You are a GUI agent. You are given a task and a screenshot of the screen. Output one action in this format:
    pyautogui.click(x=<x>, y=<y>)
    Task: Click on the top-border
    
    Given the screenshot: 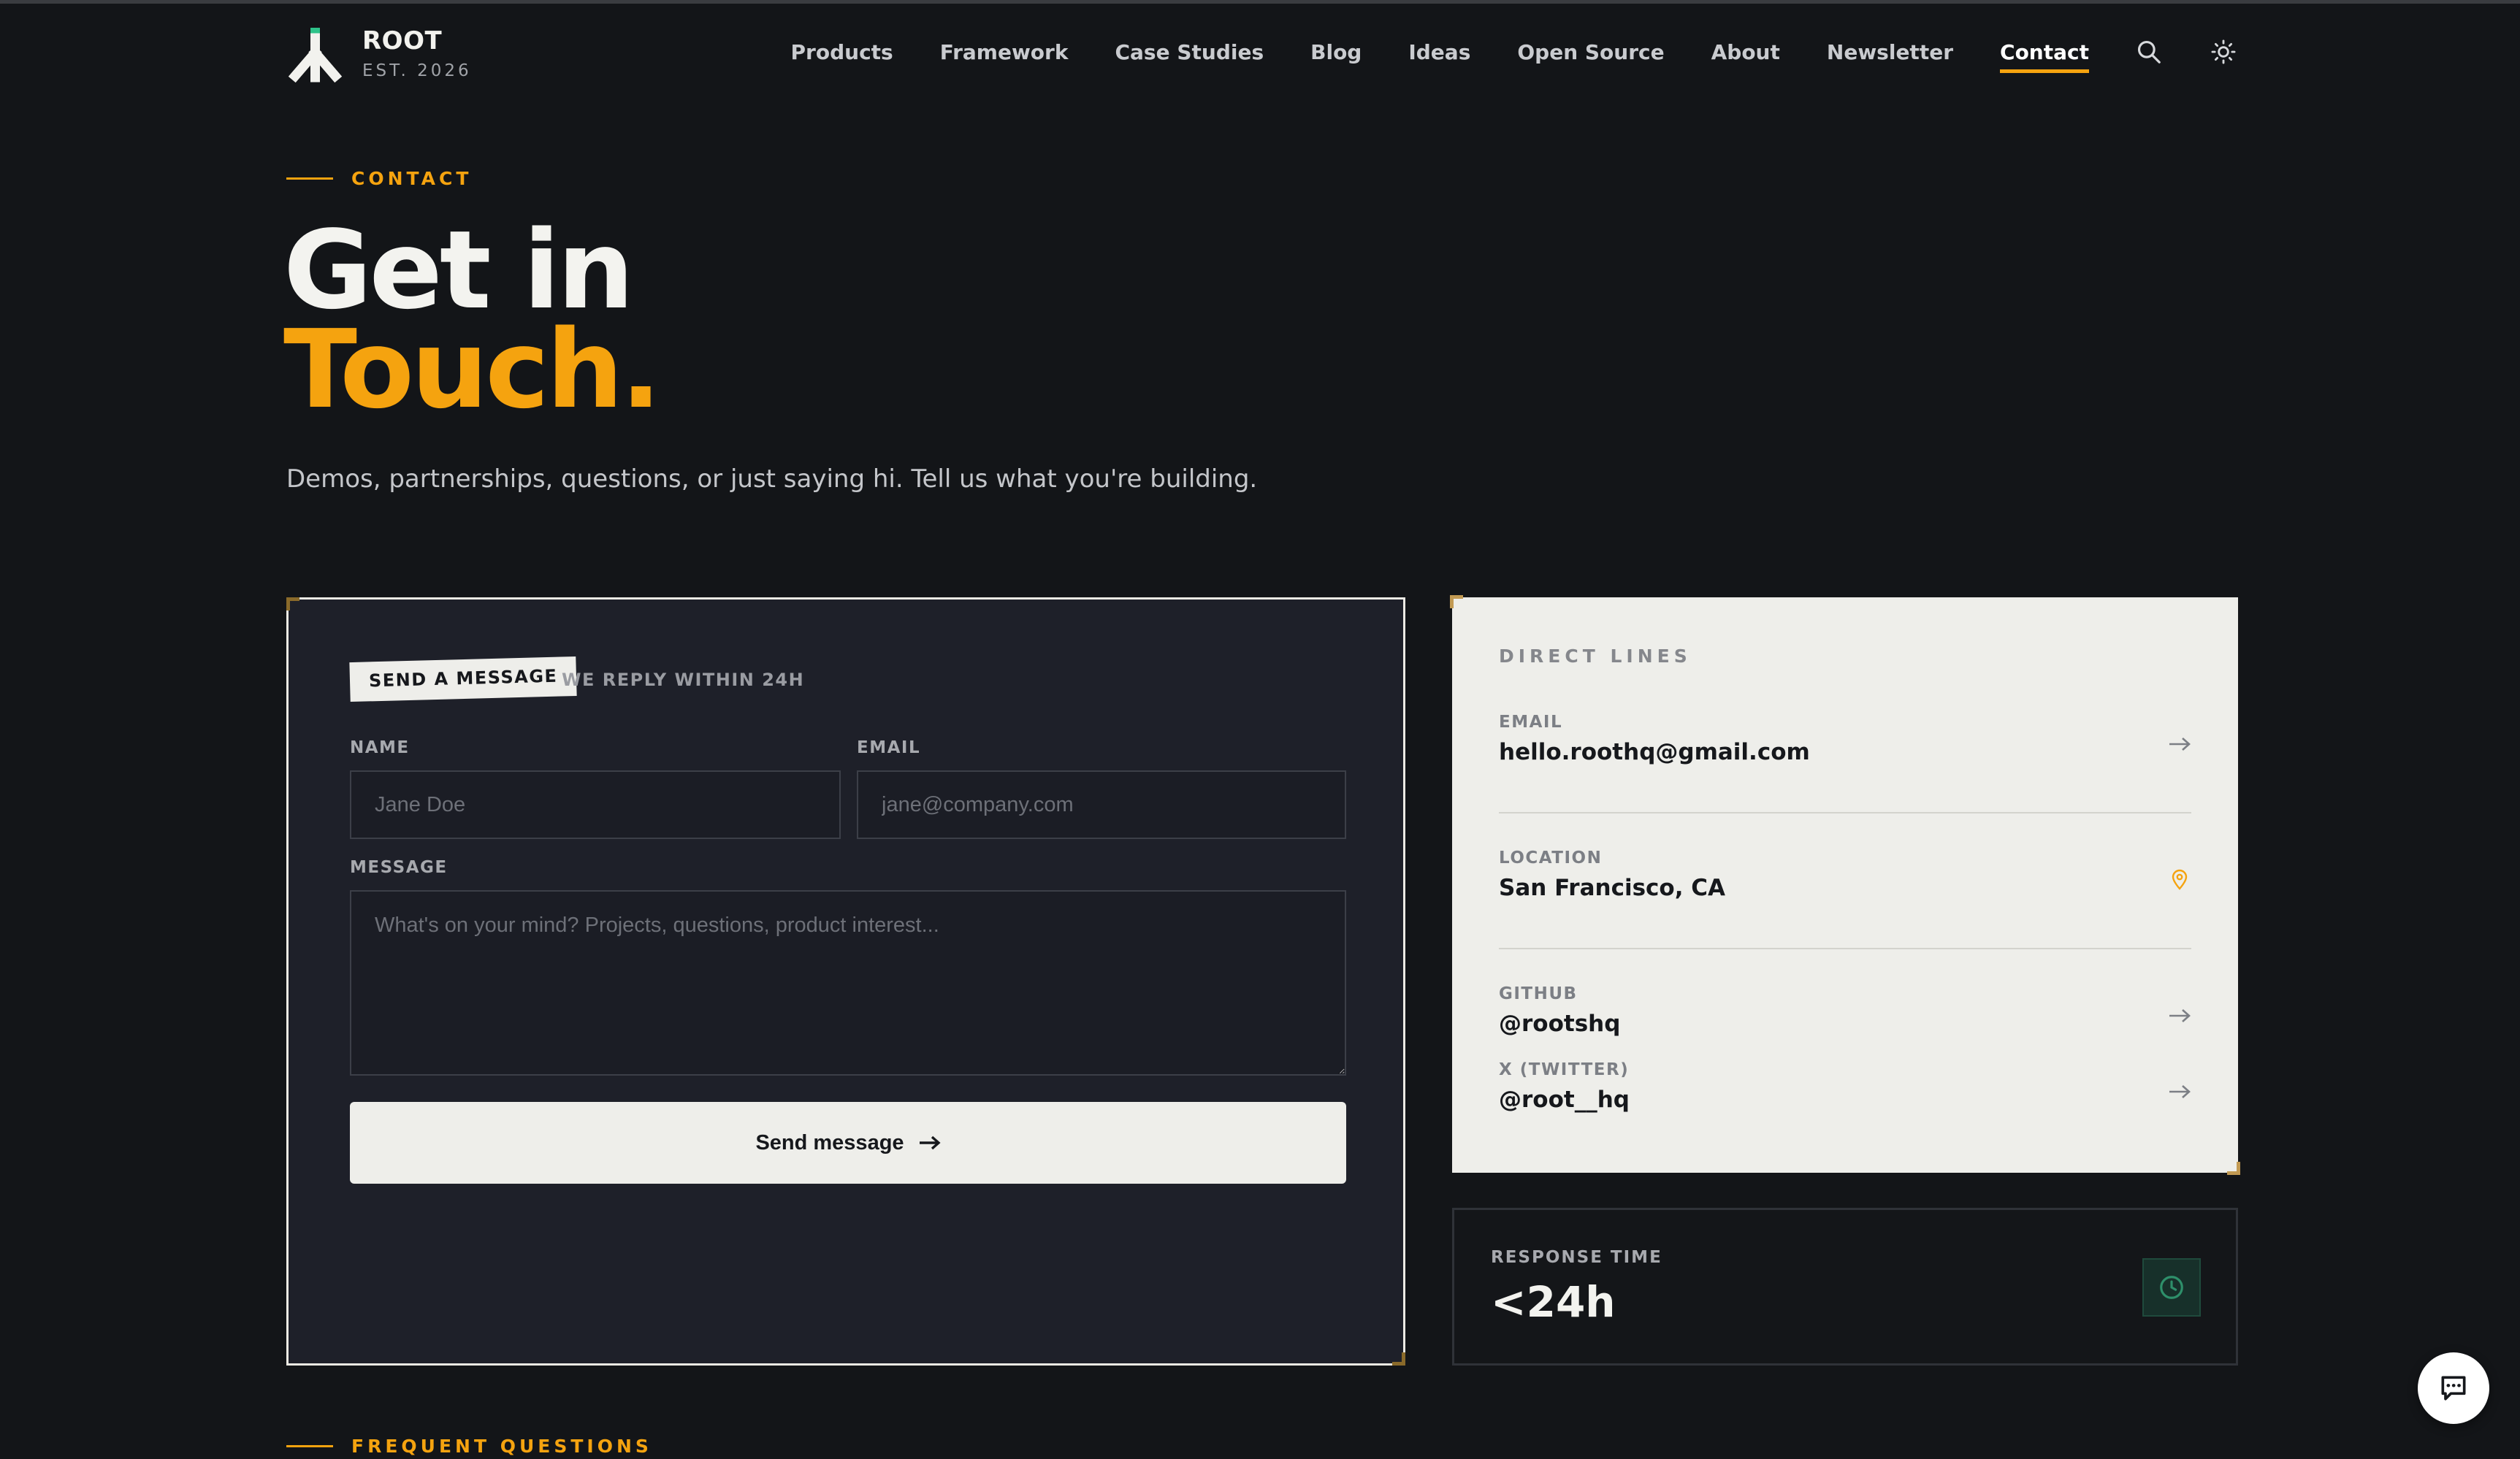 What is the action you would take?
    pyautogui.click(x=1260, y=2)
    